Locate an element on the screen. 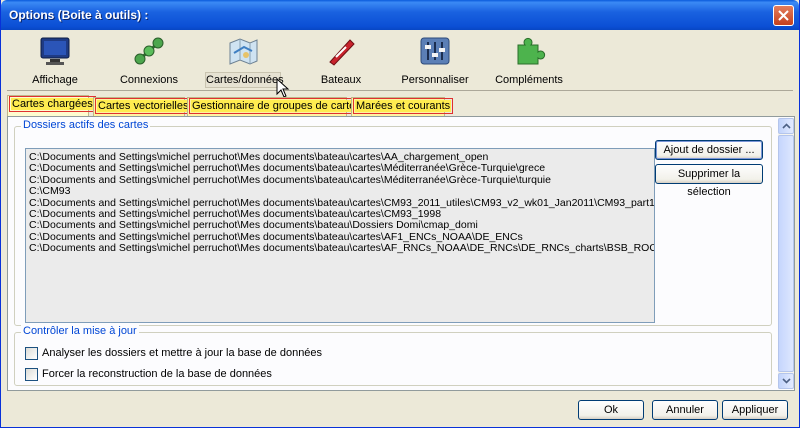 This screenshot has height=428, width=800. puzzle-icon is located at coordinates (531, 51).